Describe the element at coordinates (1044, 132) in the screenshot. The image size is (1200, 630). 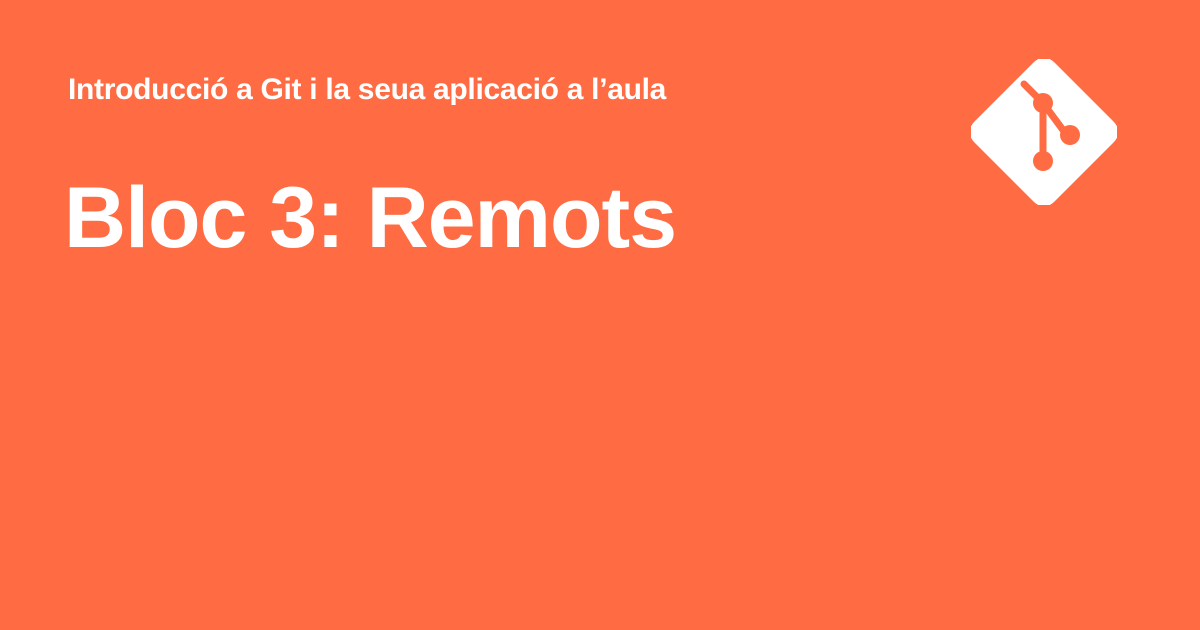
I see `git-logo-icon` at that location.